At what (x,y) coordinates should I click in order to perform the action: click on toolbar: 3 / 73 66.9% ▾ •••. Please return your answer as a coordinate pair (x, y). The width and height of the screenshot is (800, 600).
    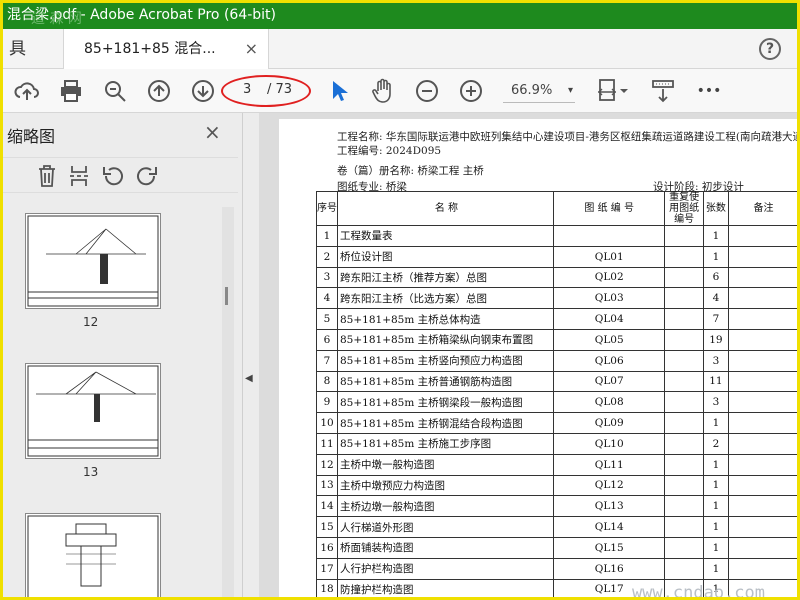
    Looking at the image, I should click on (400, 91).